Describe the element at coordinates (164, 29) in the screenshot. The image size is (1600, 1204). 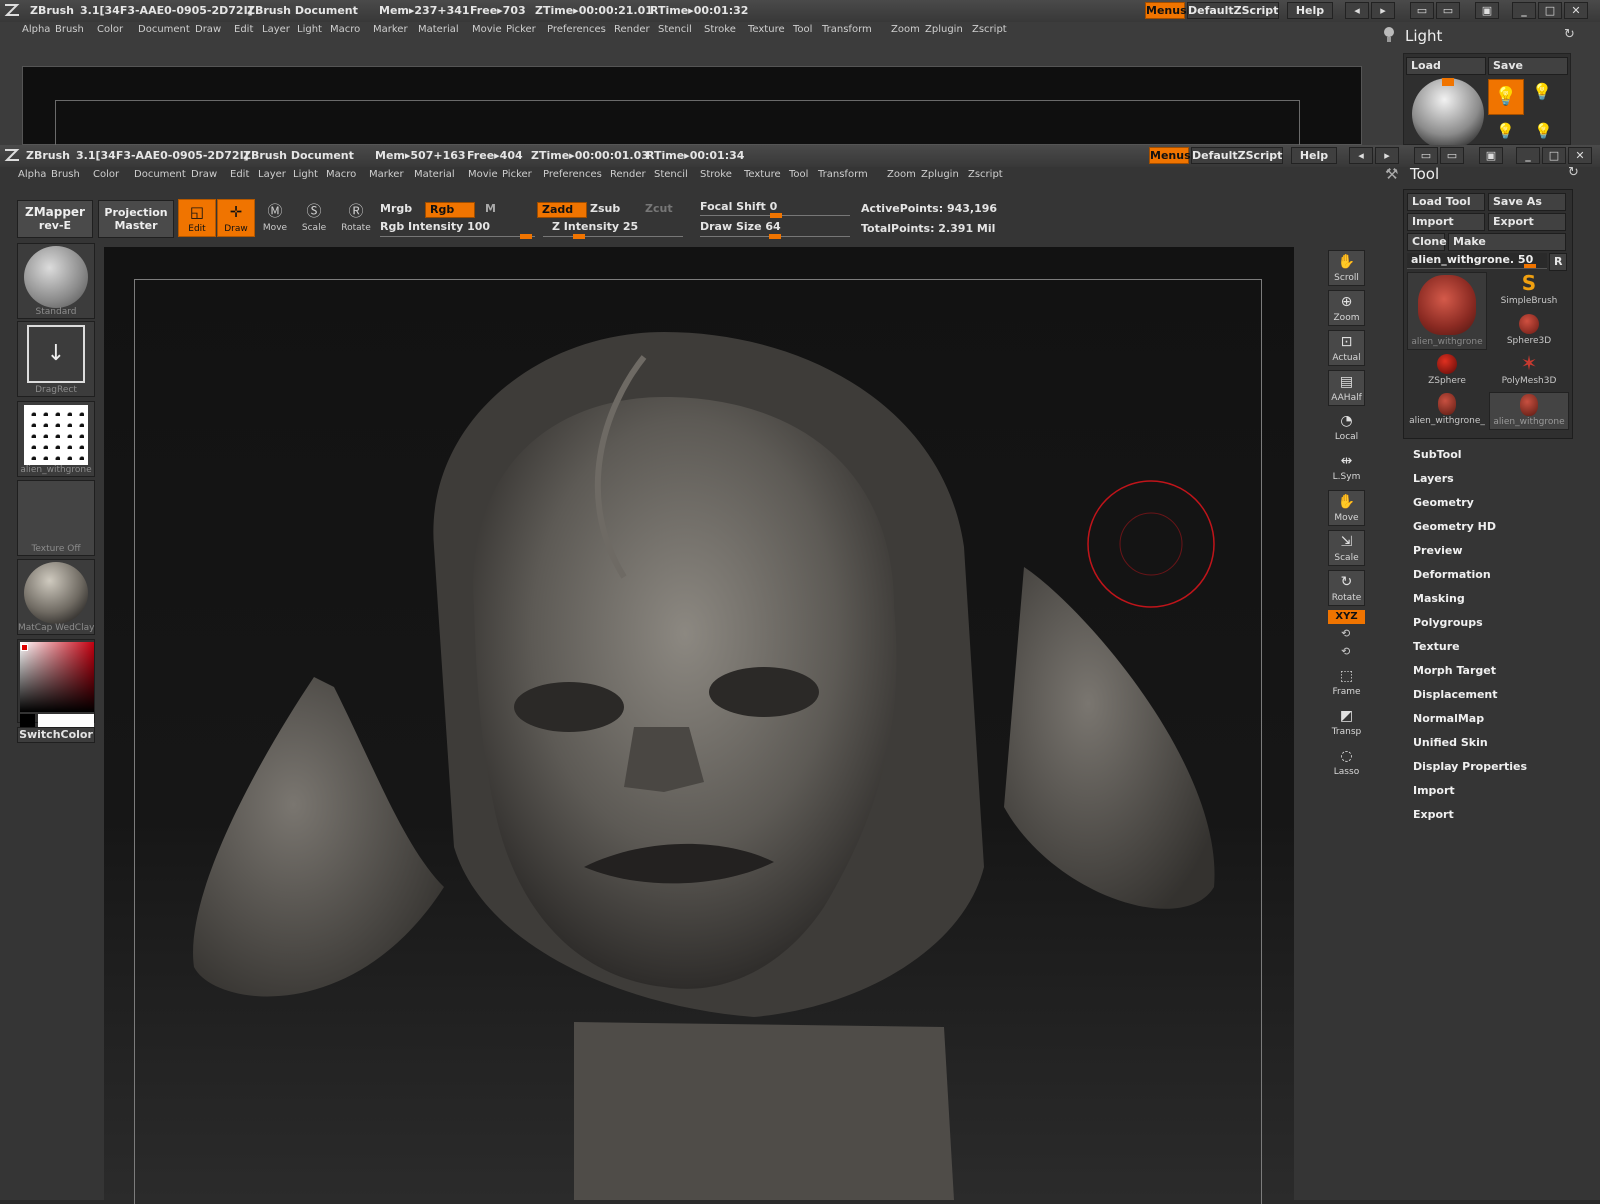
I see `menu-document: Document` at that location.